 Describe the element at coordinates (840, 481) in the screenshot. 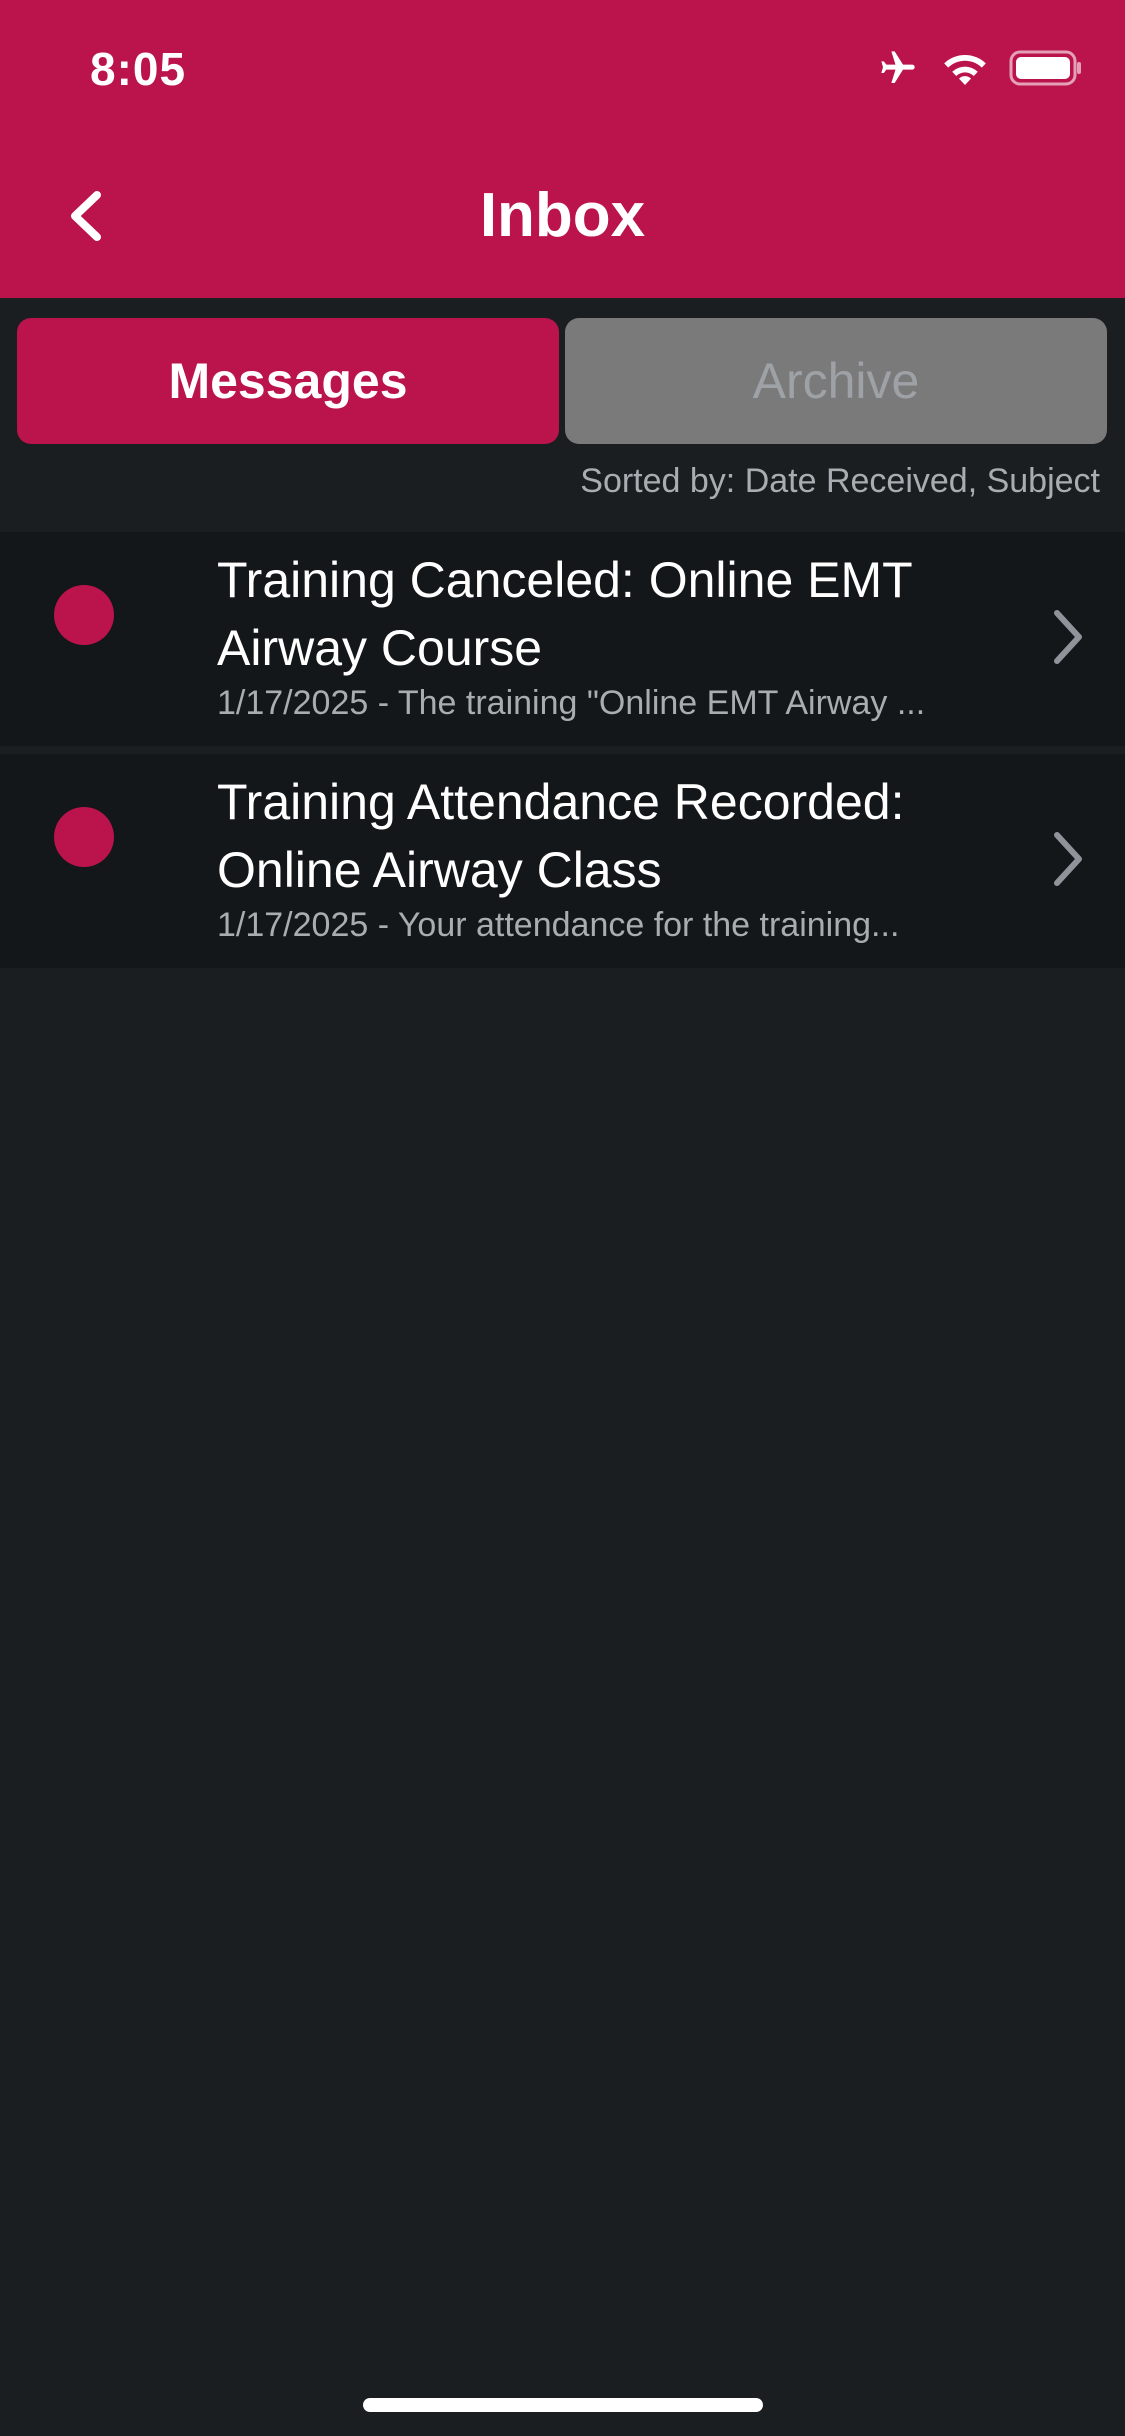

I see `sort-label: Sorted by: Date Received, Subject` at that location.